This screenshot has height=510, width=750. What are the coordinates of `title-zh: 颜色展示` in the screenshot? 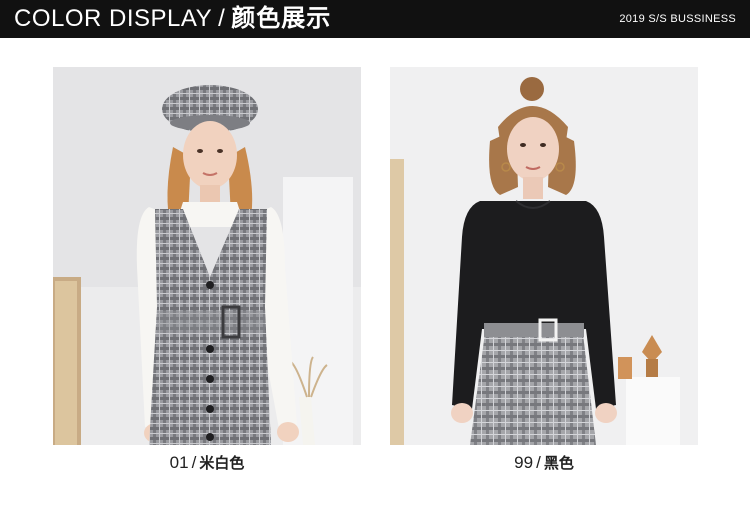 It's located at (281, 18).